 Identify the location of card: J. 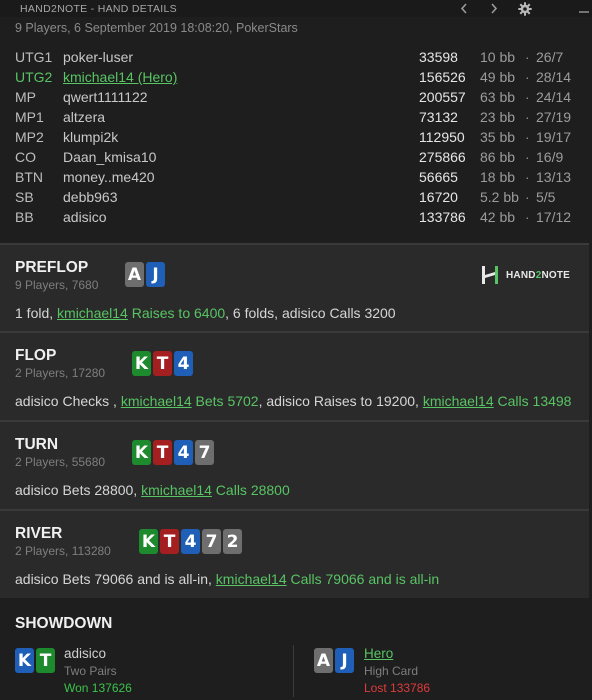
(344, 660).